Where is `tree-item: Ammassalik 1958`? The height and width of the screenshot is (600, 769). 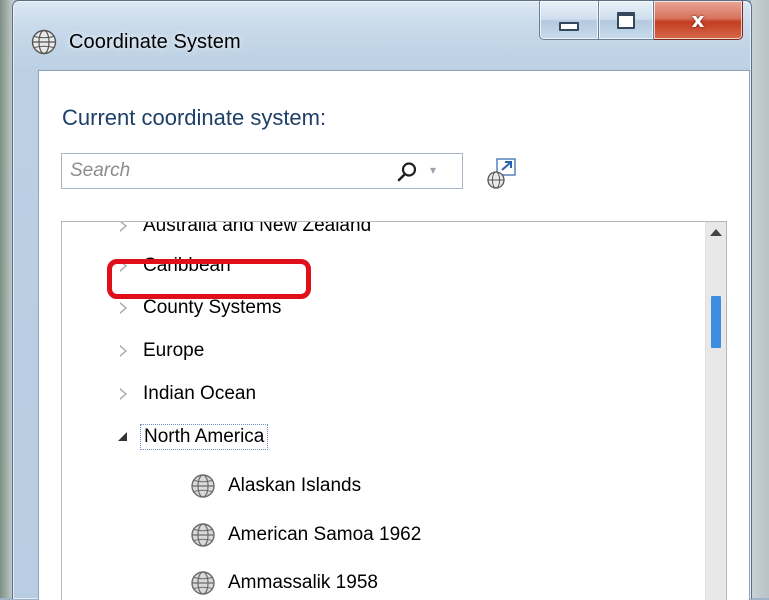
tree-item: Ammassalik 1958 is located at coordinates (284, 582).